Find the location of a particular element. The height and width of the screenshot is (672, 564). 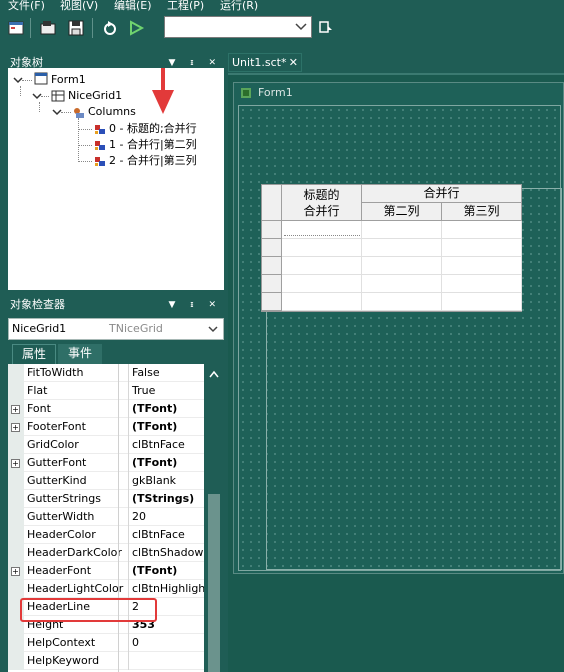

property-grid-divider is located at coordinates (118, 518).